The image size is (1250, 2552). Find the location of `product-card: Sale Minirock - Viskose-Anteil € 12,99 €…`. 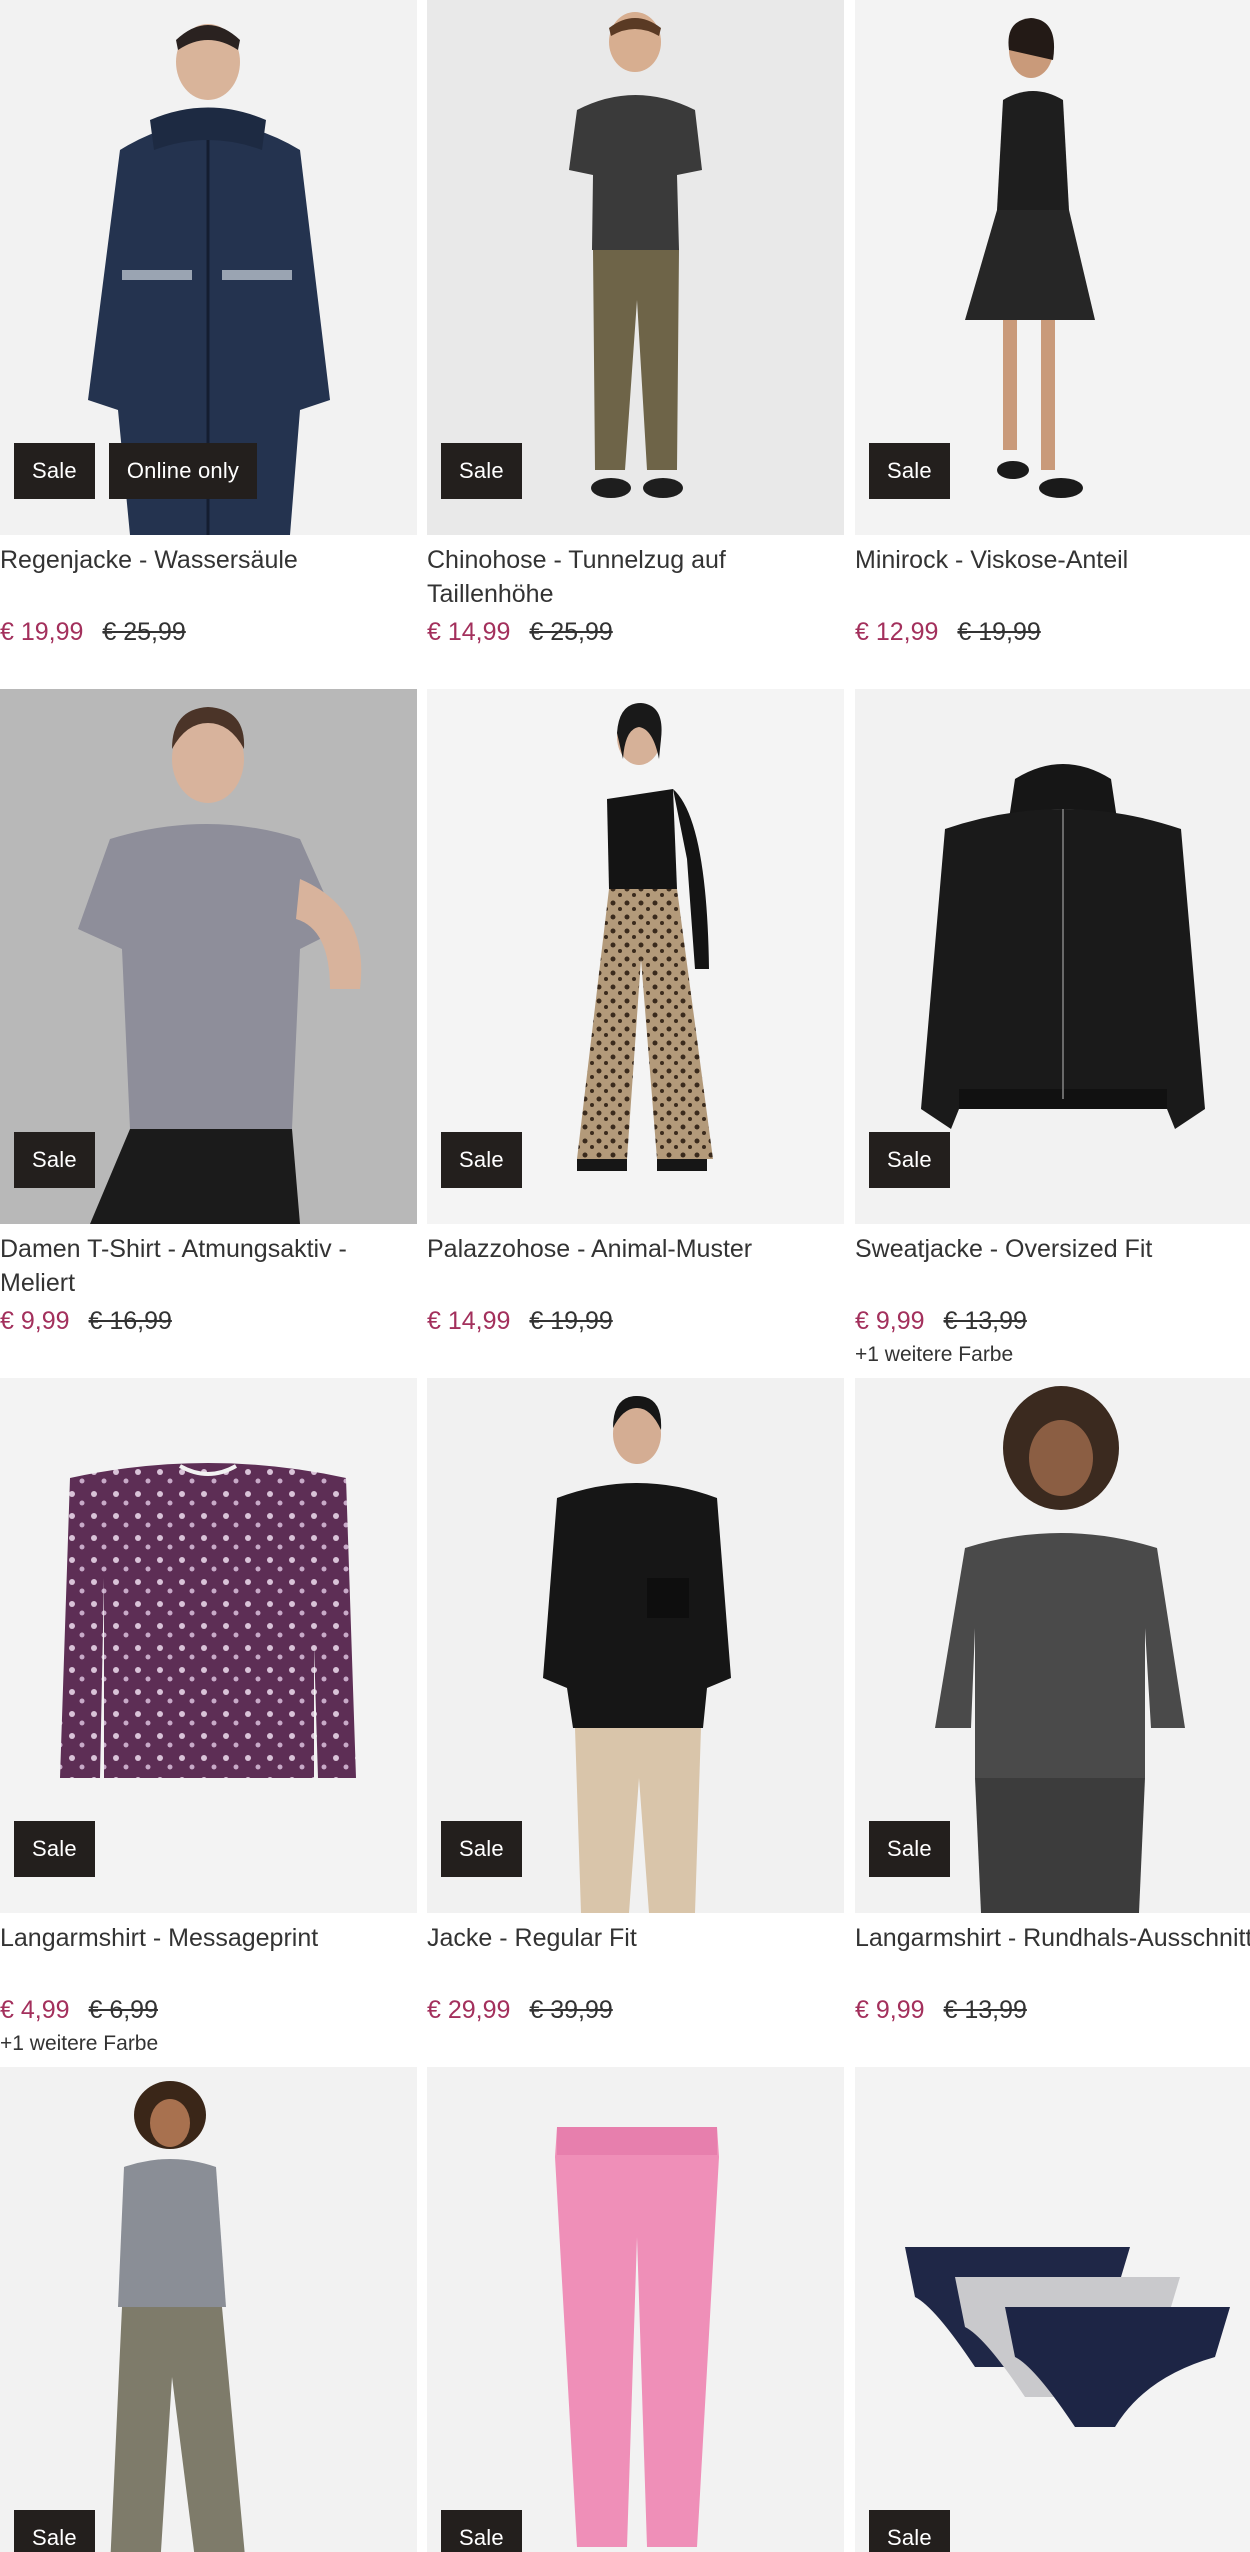

product-card: Sale Minirock - Viskose-Anteil € 12,99 €… is located at coordinates (1052, 324).